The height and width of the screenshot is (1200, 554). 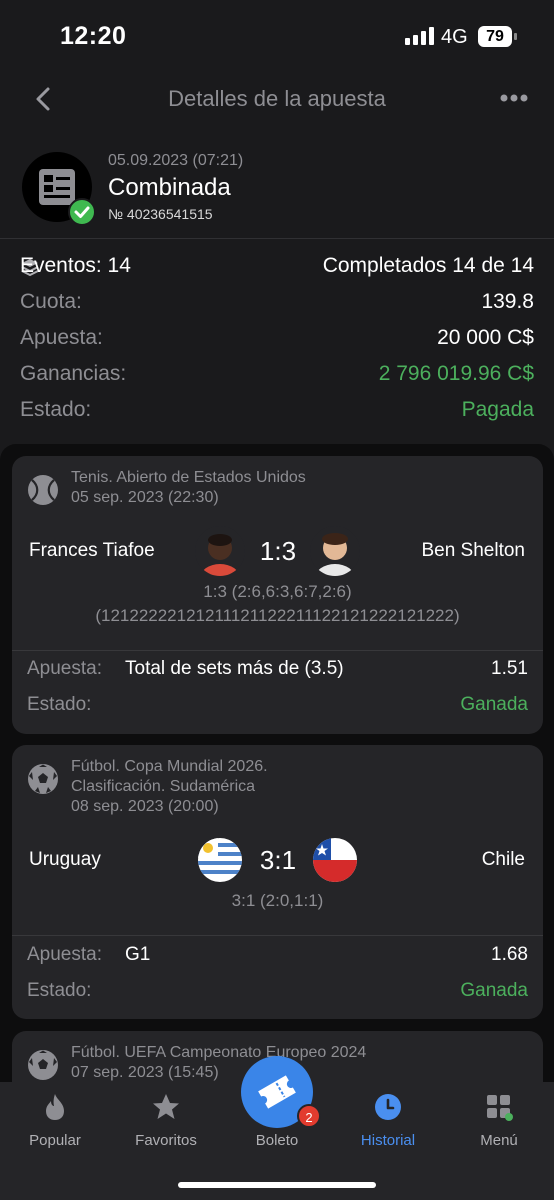 I want to click on bet-type: Combinada, so click(x=169, y=187).